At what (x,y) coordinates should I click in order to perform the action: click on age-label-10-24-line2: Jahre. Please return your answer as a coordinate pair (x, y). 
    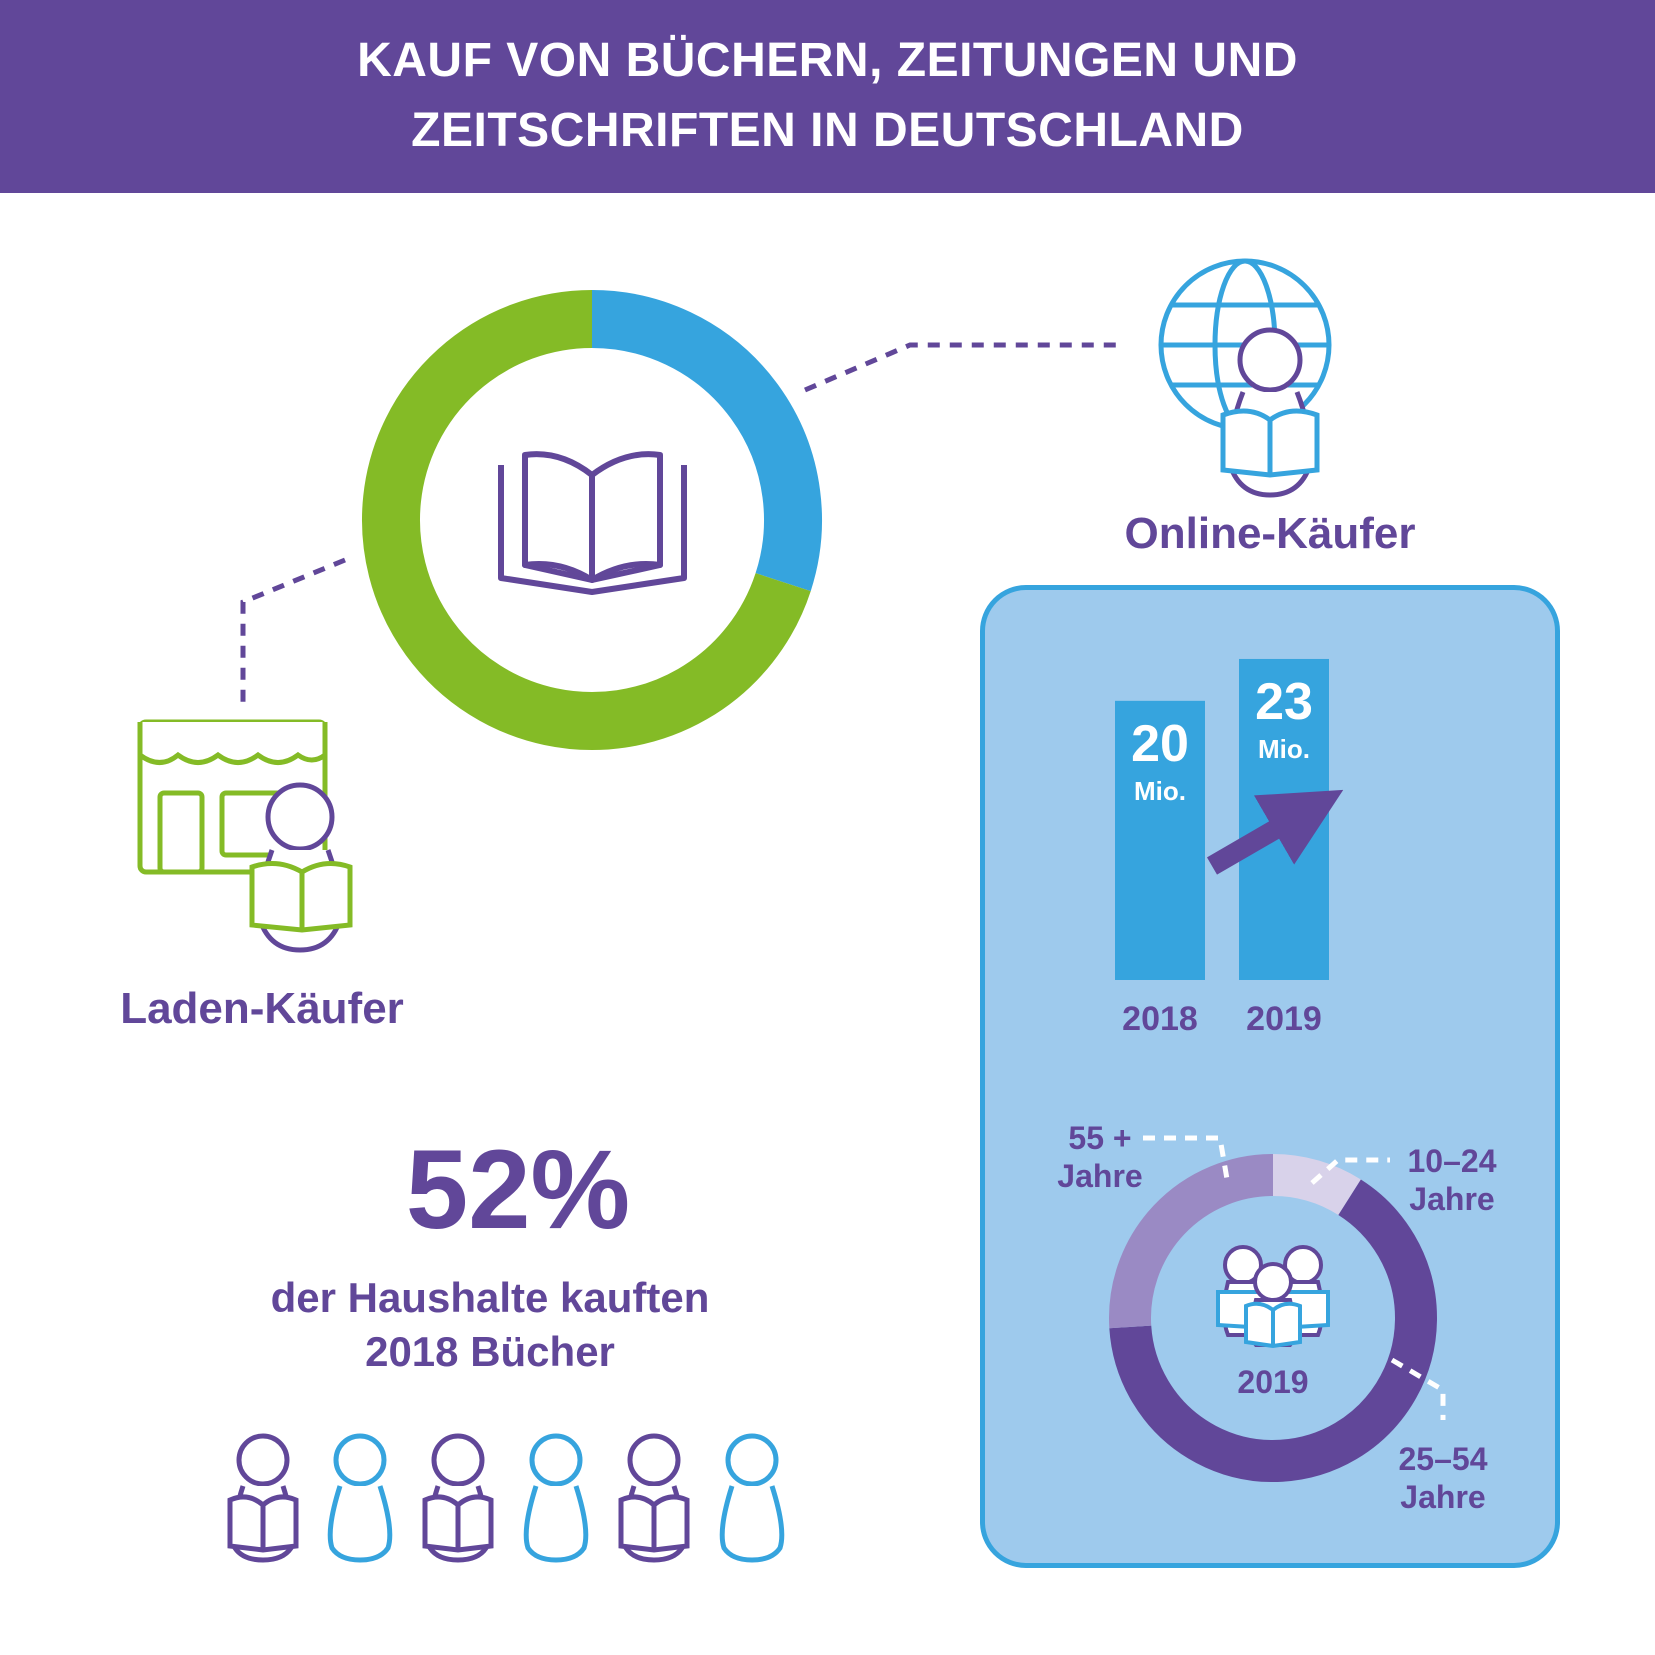
    Looking at the image, I should click on (1451, 1199).